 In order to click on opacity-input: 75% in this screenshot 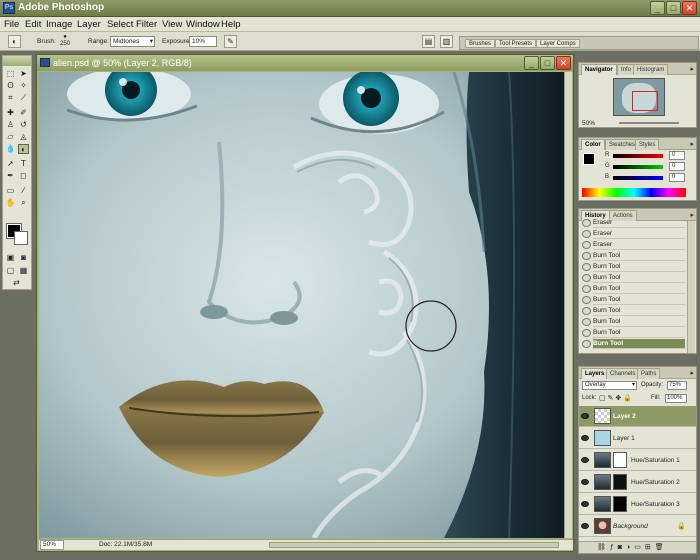, I will do `click(677, 385)`.